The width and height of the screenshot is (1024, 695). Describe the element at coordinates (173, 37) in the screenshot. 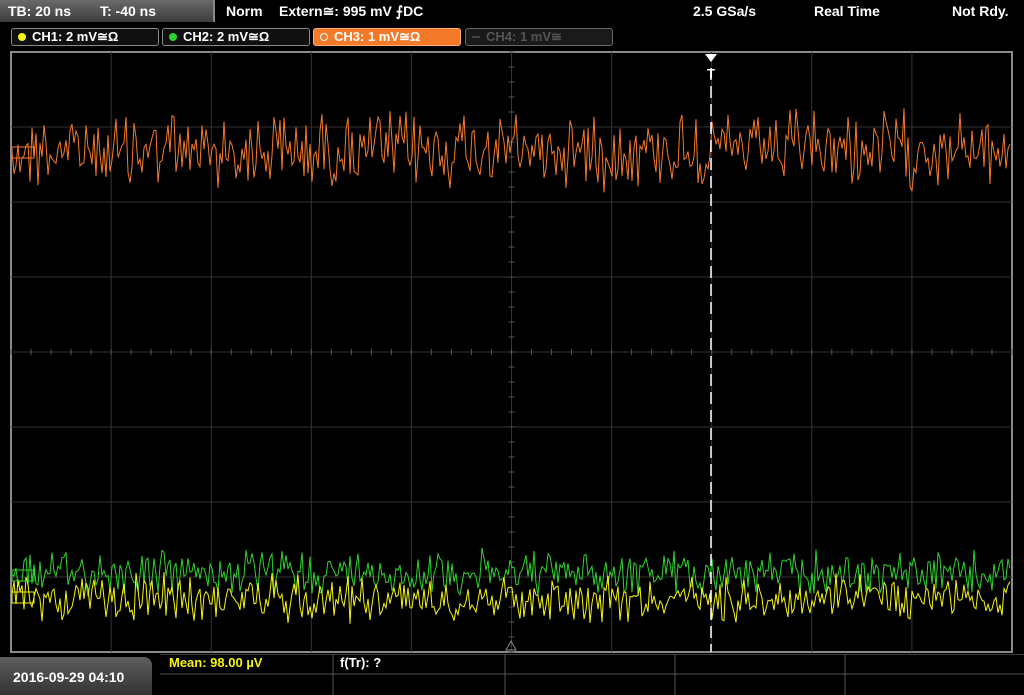

I see `channel-2-dot-icon` at that location.